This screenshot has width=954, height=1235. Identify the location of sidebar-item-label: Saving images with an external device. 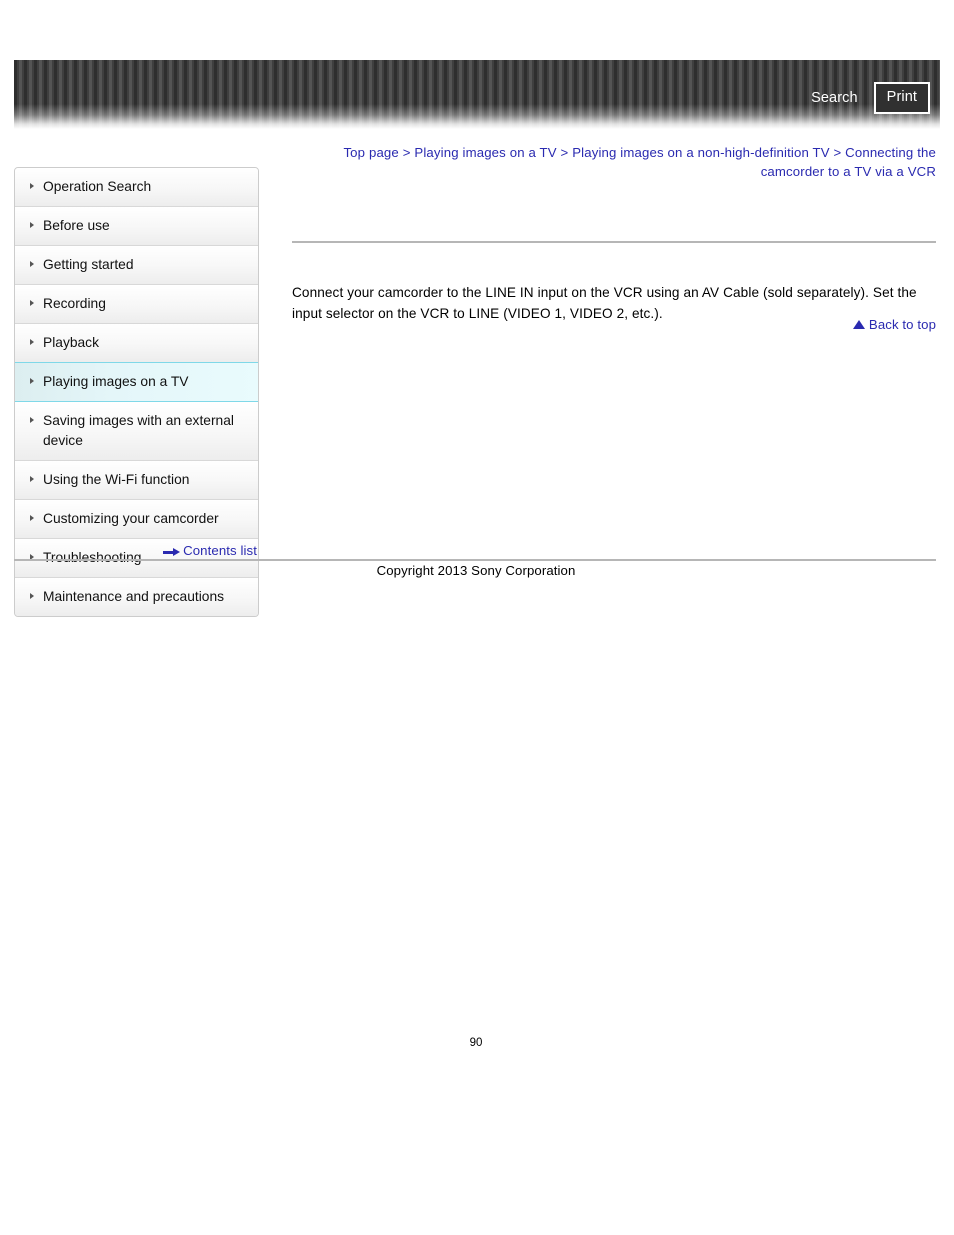
(138, 430).